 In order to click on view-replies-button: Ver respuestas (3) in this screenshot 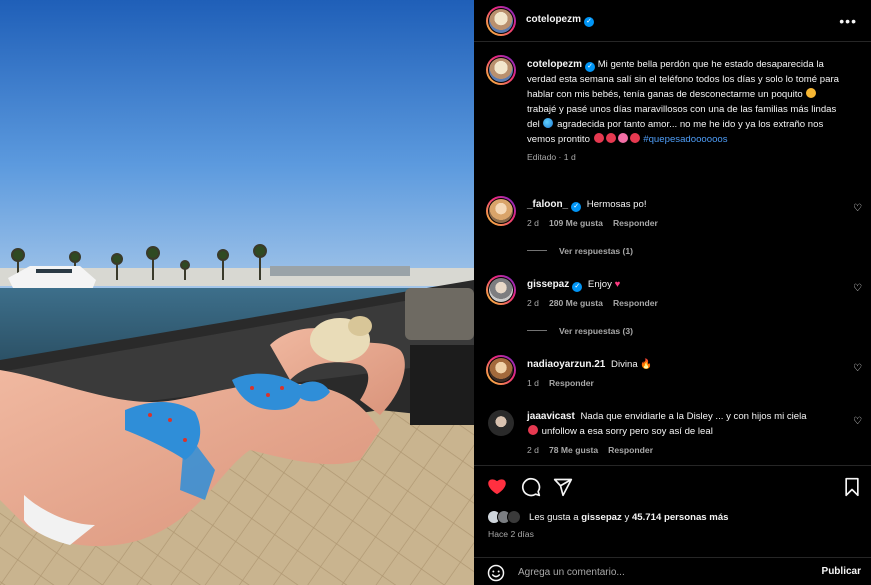, I will do `click(580, 331)`.